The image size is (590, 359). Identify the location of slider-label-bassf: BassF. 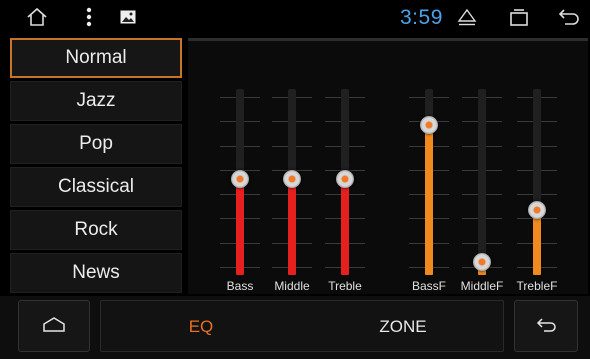
(428, 286).